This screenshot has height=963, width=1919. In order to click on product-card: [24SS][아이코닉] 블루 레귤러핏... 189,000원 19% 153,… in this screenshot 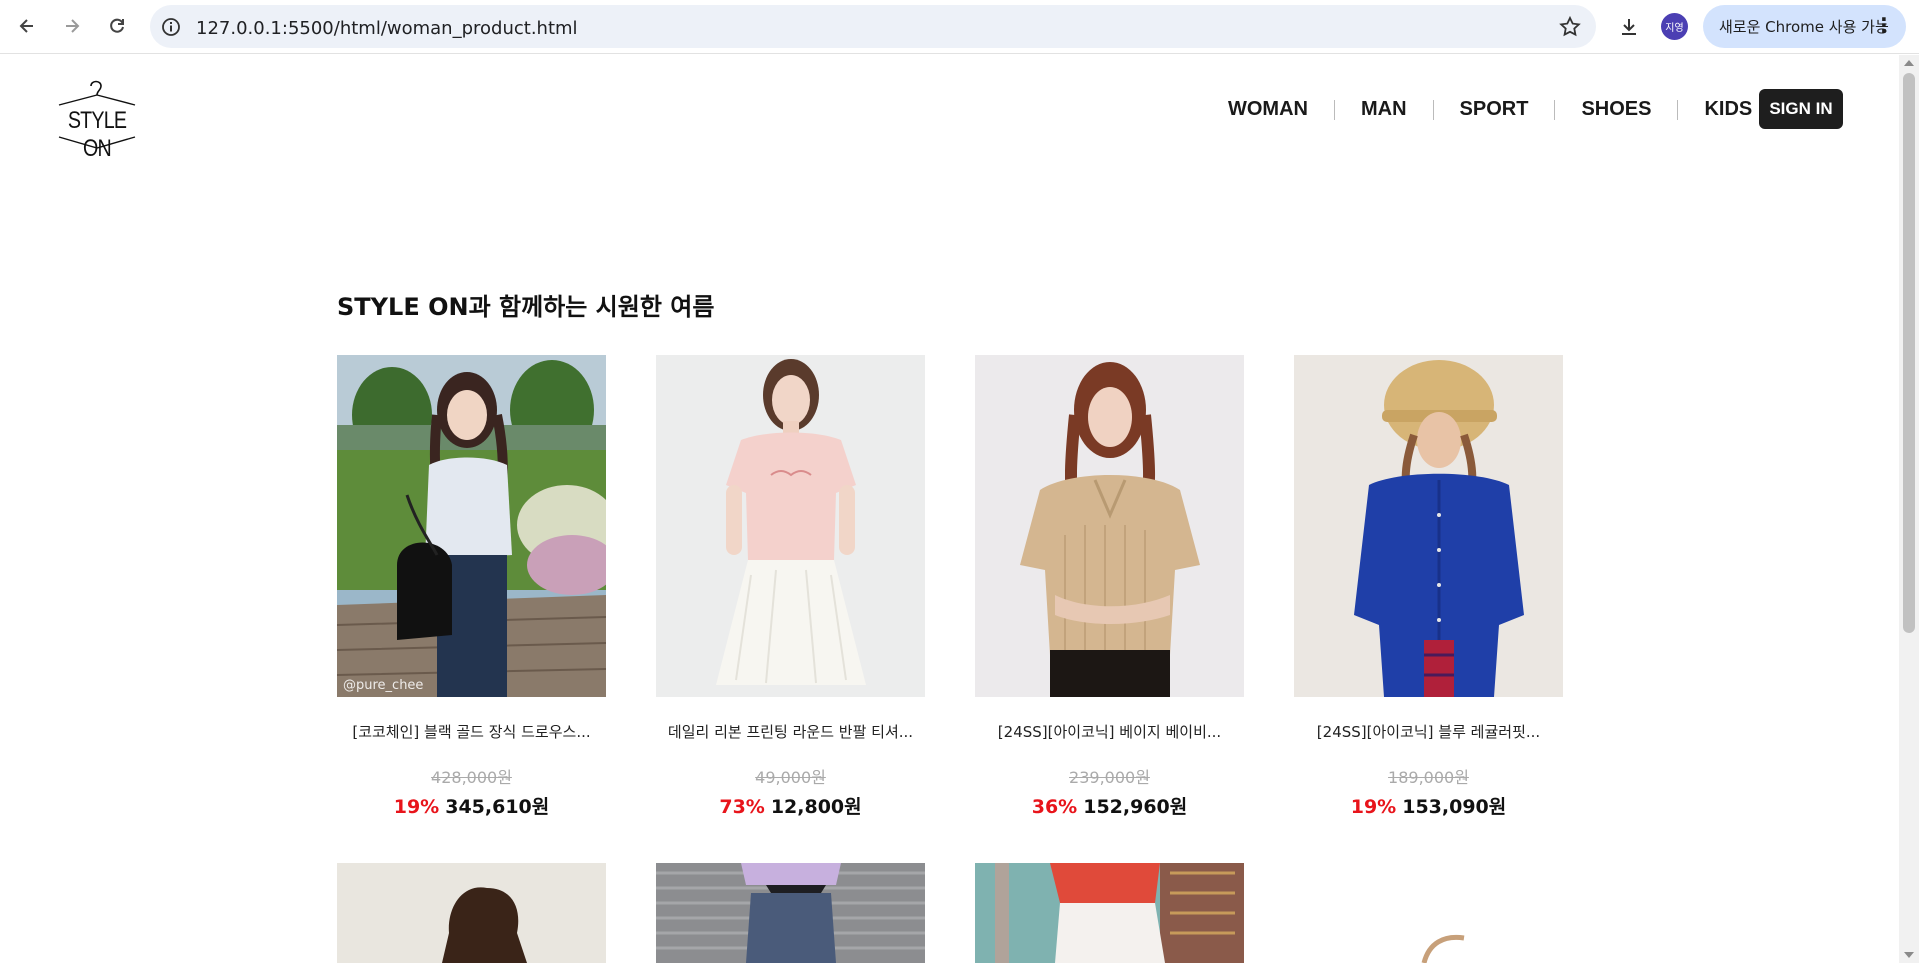, I will do `click(1428, 587)`.